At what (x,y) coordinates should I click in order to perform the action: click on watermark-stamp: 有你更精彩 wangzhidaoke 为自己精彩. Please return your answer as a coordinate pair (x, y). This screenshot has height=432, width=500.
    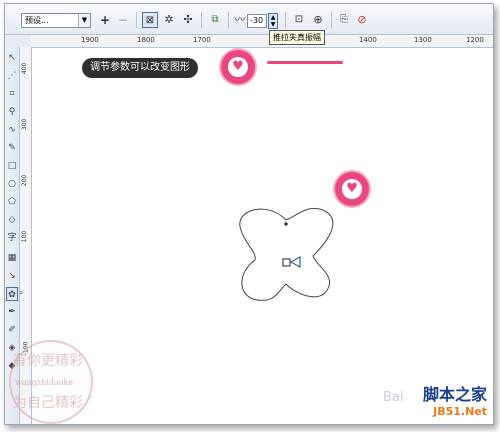
    Looking at the image, I should click on (51, 380).